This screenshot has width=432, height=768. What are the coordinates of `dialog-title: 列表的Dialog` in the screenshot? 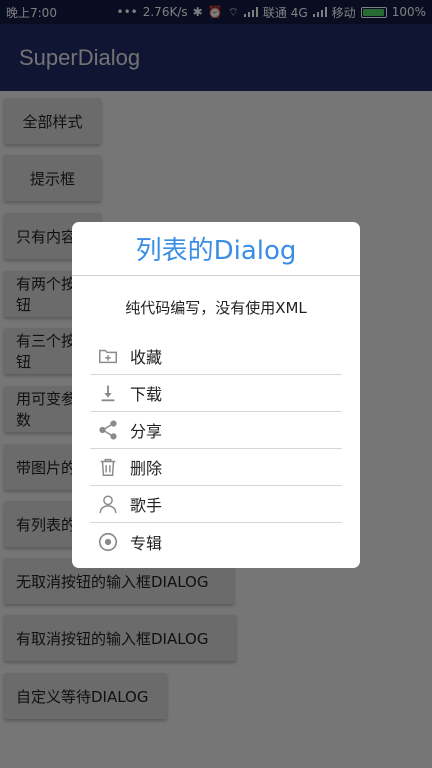 It's located at (216, 249).